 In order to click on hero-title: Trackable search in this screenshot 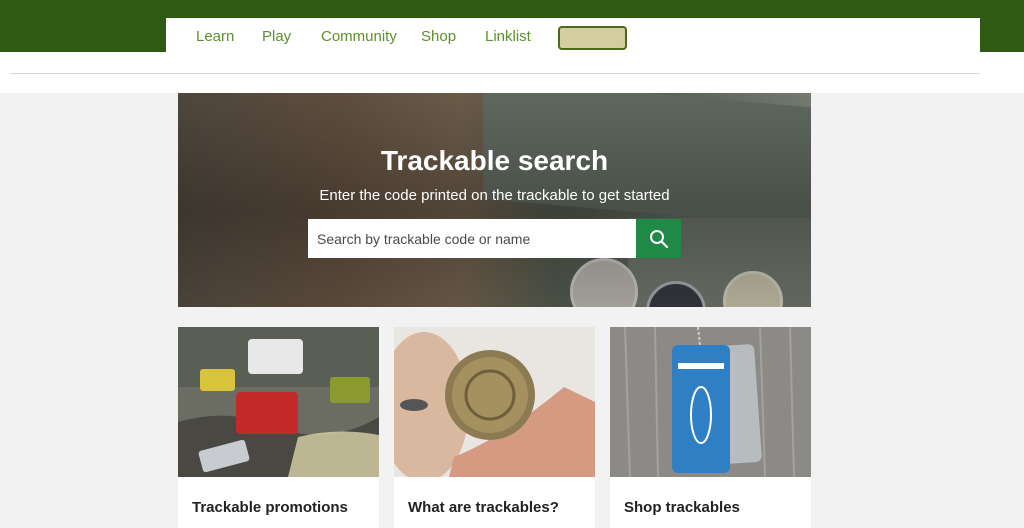, I will do `click(494, 160)`.